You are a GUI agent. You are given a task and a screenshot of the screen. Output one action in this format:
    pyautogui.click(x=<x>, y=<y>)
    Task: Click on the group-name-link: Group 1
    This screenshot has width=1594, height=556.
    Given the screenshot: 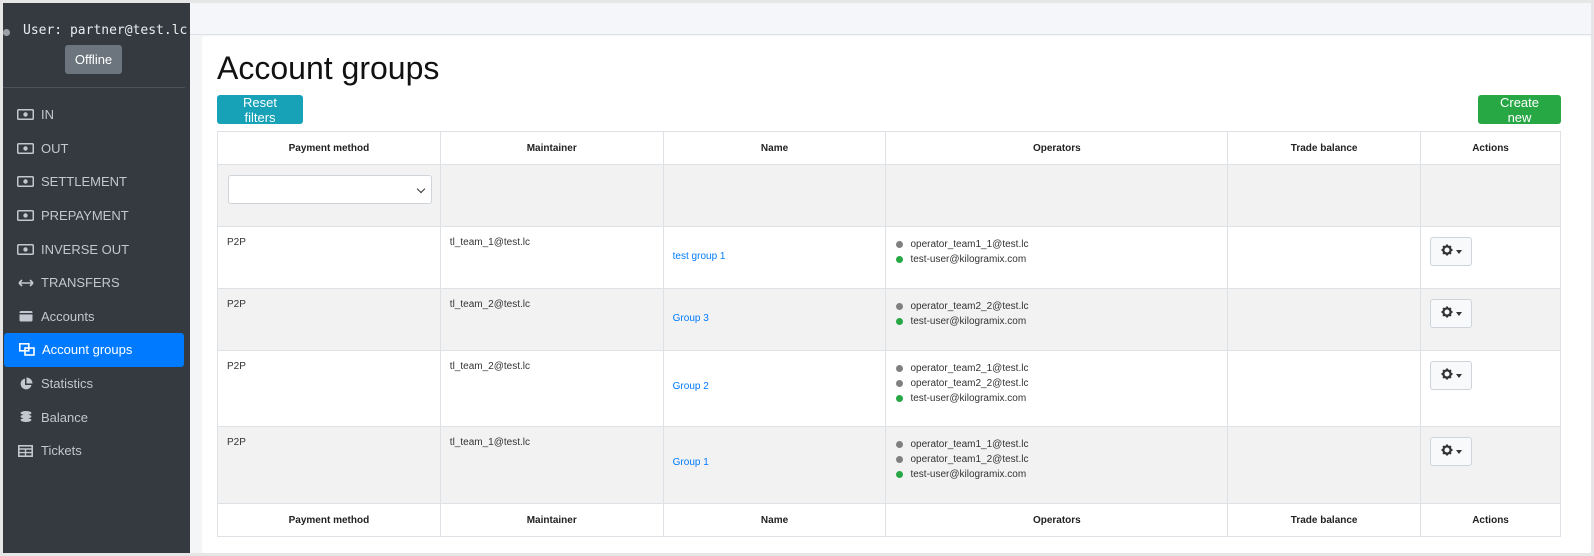 What is the action you would take?
    pyautogui.click(x=775, y=462)
    